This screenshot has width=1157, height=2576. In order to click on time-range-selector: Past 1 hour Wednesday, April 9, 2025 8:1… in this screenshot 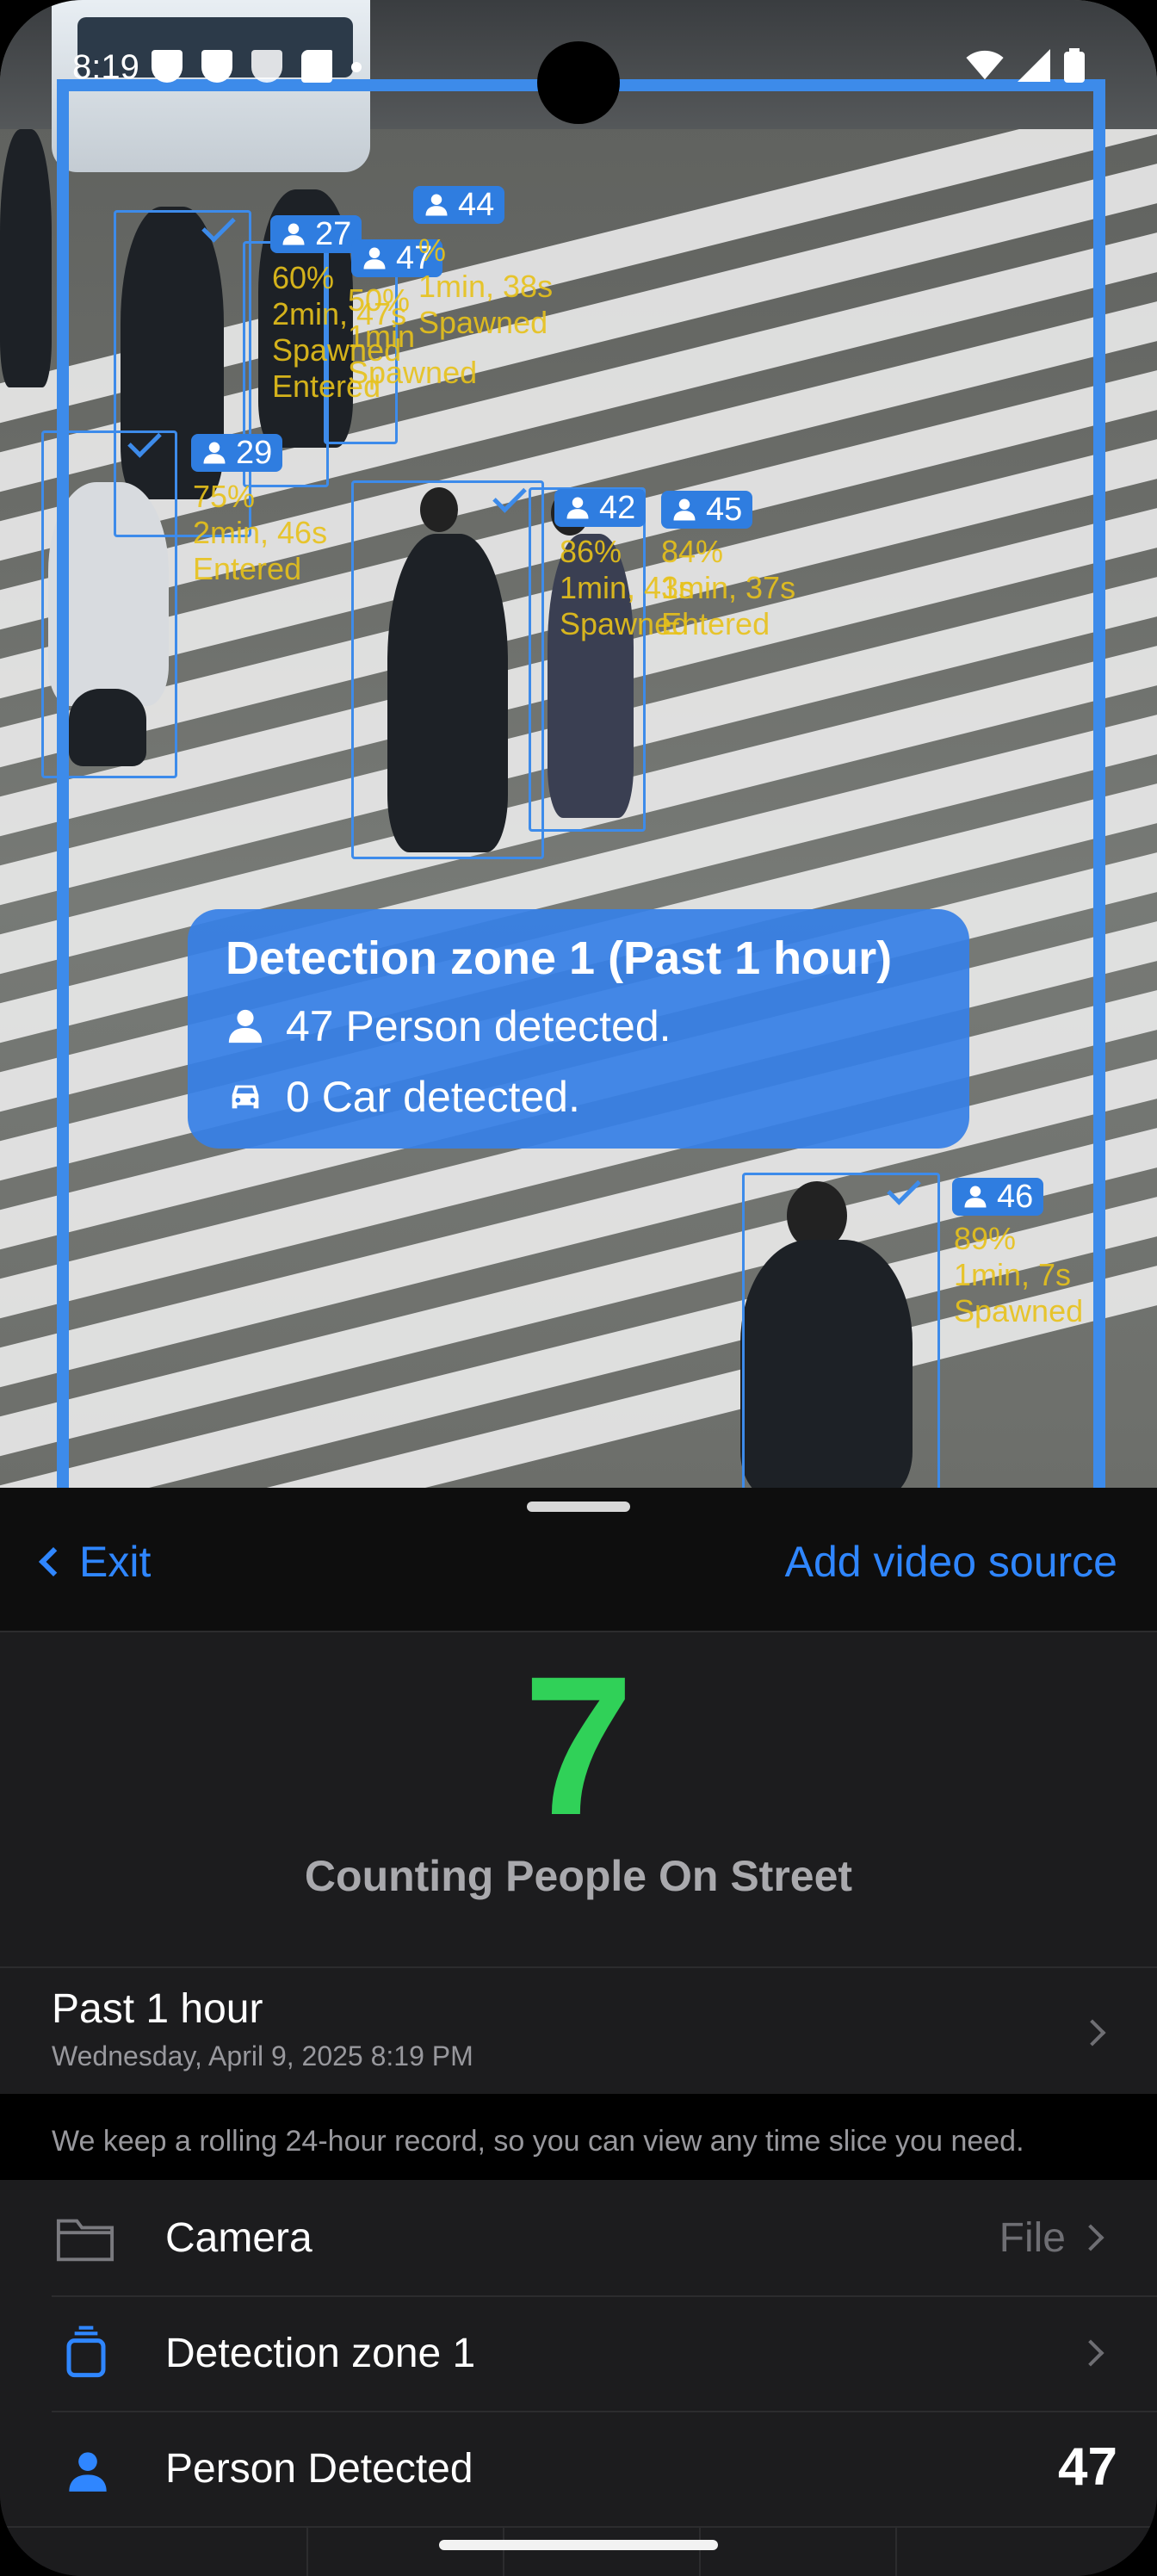, I will do `click(579, 2030)`.